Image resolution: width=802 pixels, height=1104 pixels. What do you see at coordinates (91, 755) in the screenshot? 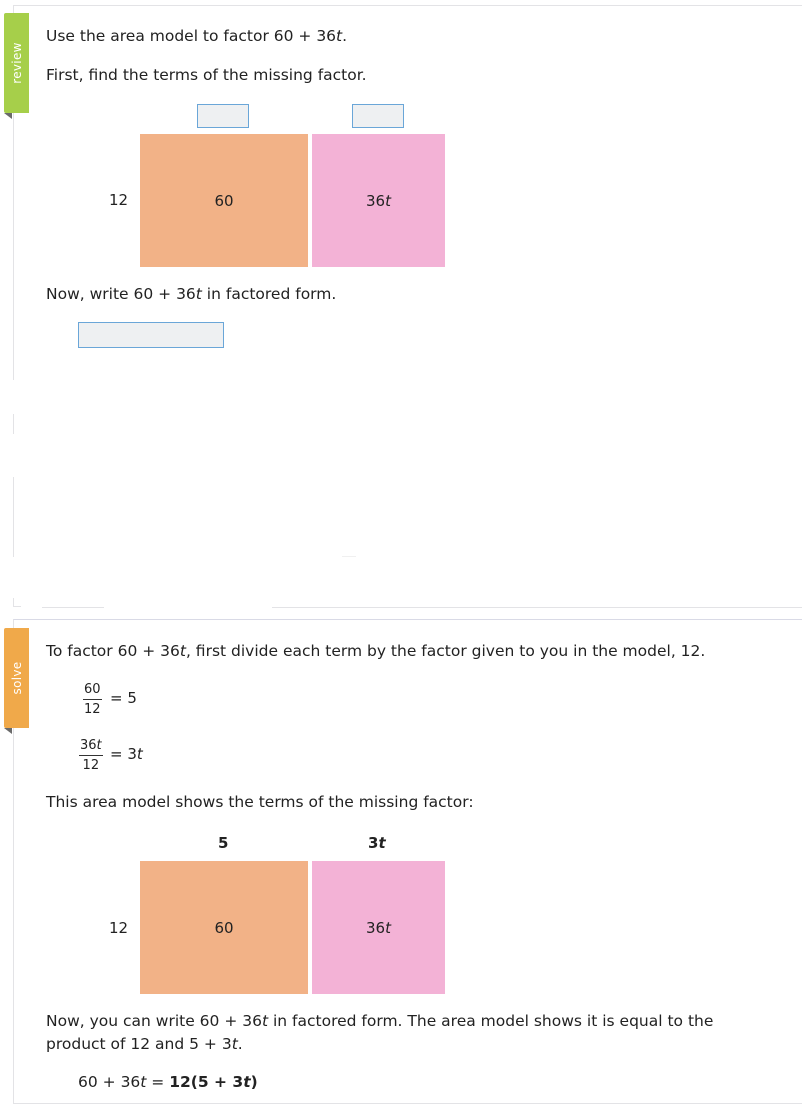
I see `fraction-36t-over-12: 36t 12` at bounding box center [91, 755].